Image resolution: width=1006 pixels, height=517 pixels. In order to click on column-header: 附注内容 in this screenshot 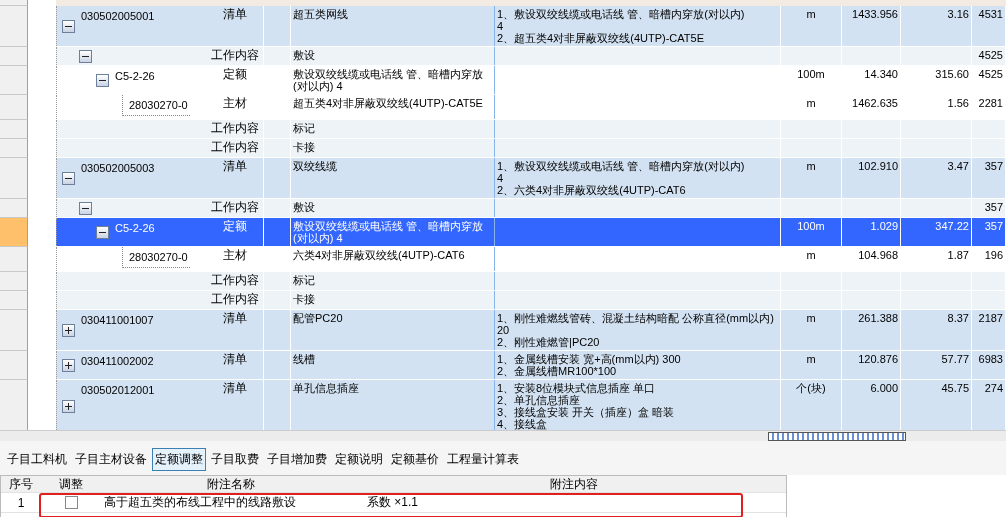, I will do `click(573, 484)`.